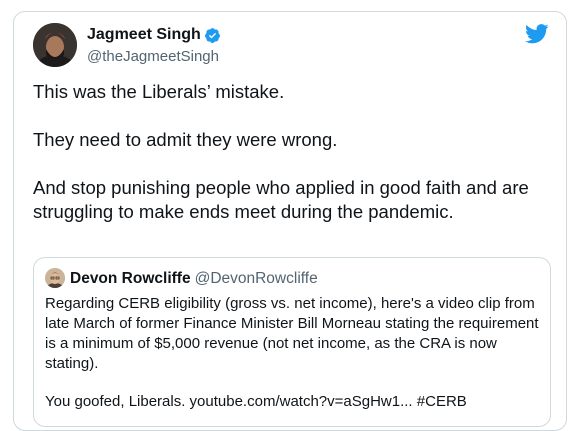 The image size is (572, 431). What do you see at coordinates (159, 91) in the screenshot?
I see `tweet-paragraph: This was the Liberals’ mistake.` at bounding box center [159, 91].